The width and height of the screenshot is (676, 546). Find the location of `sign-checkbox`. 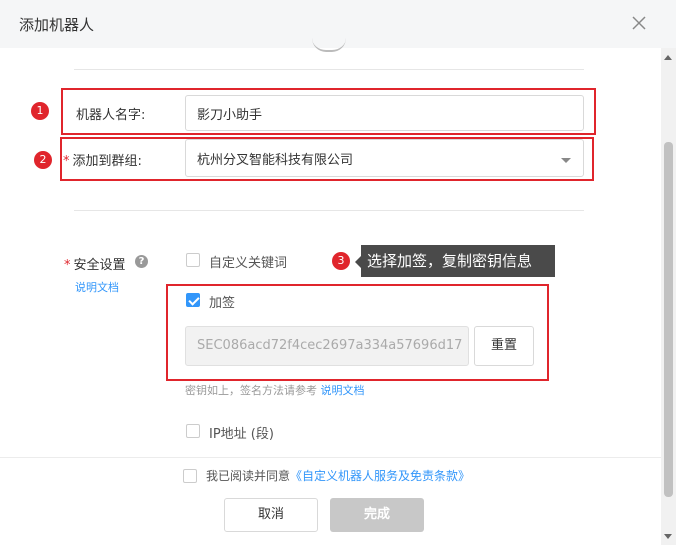

sign-checkbox is located at coordinates (193, 300).